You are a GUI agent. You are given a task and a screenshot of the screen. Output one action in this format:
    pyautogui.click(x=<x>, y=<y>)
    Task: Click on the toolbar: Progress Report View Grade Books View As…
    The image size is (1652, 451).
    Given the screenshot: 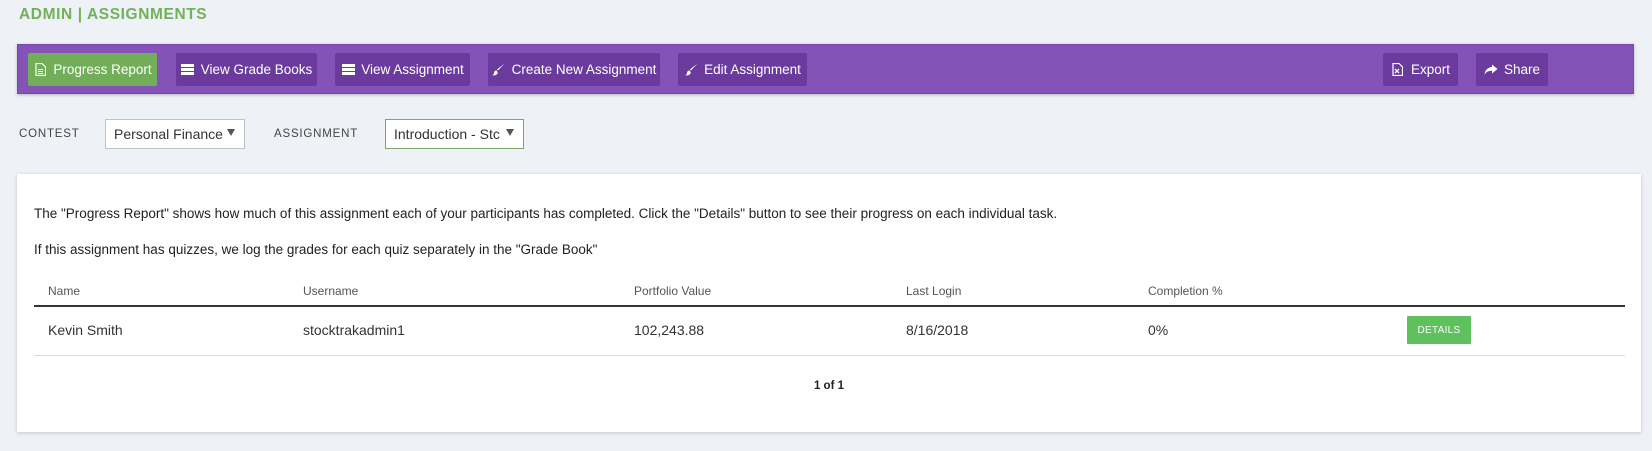 What is the action you would take?
    pyautogui.click(x=825, y=69)
    